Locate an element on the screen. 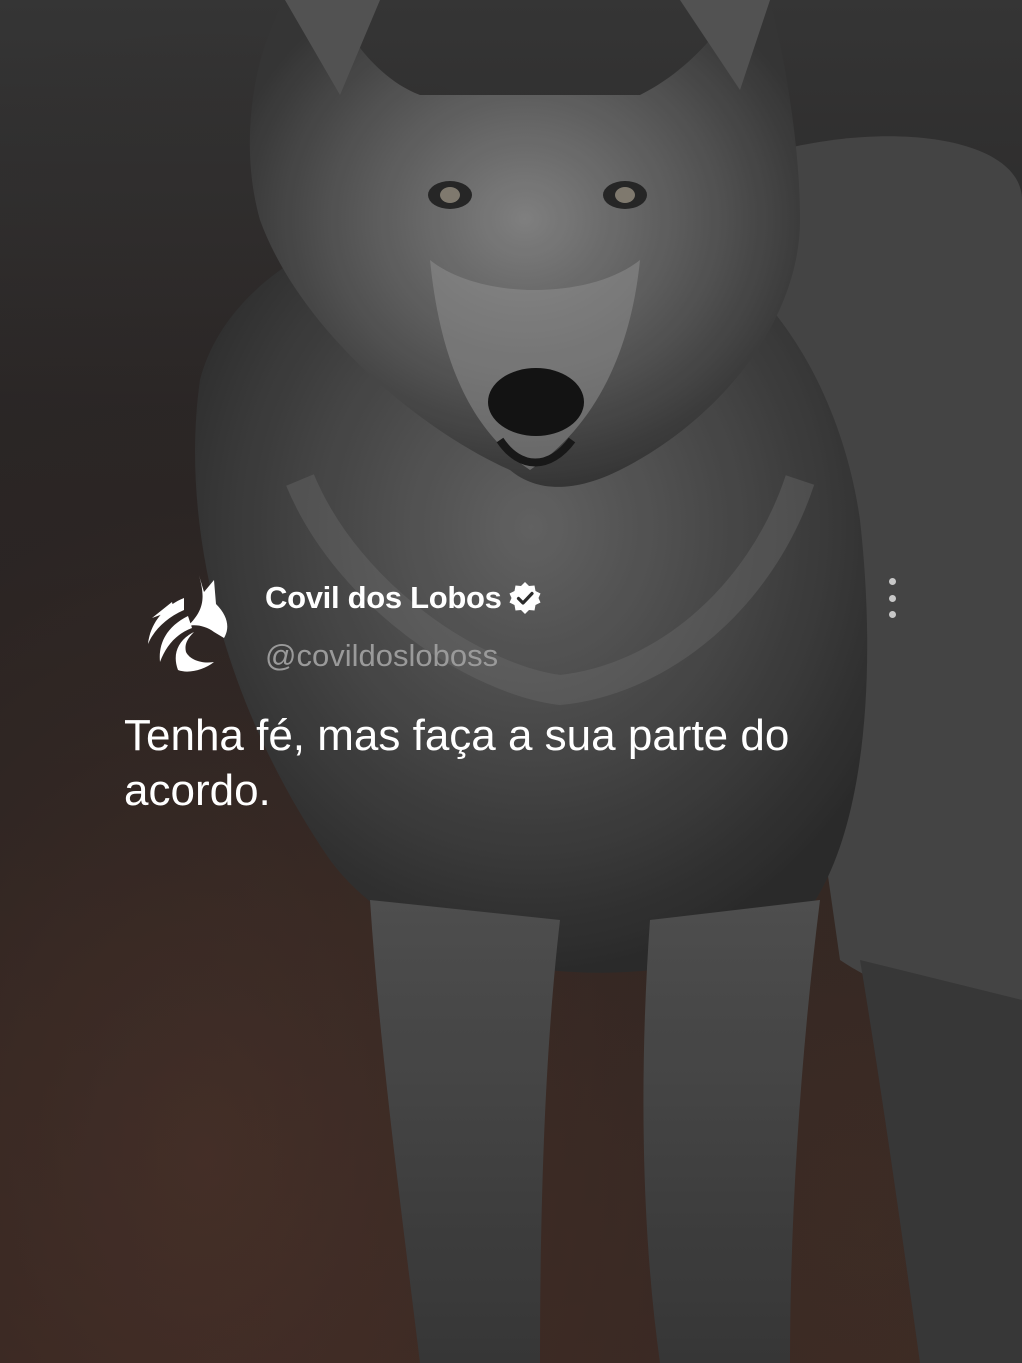 Image resolution: width=1022 pixels, height=1363 pixels. author-display-name: Covil dos Lobos is located at coordinates (383, 598).